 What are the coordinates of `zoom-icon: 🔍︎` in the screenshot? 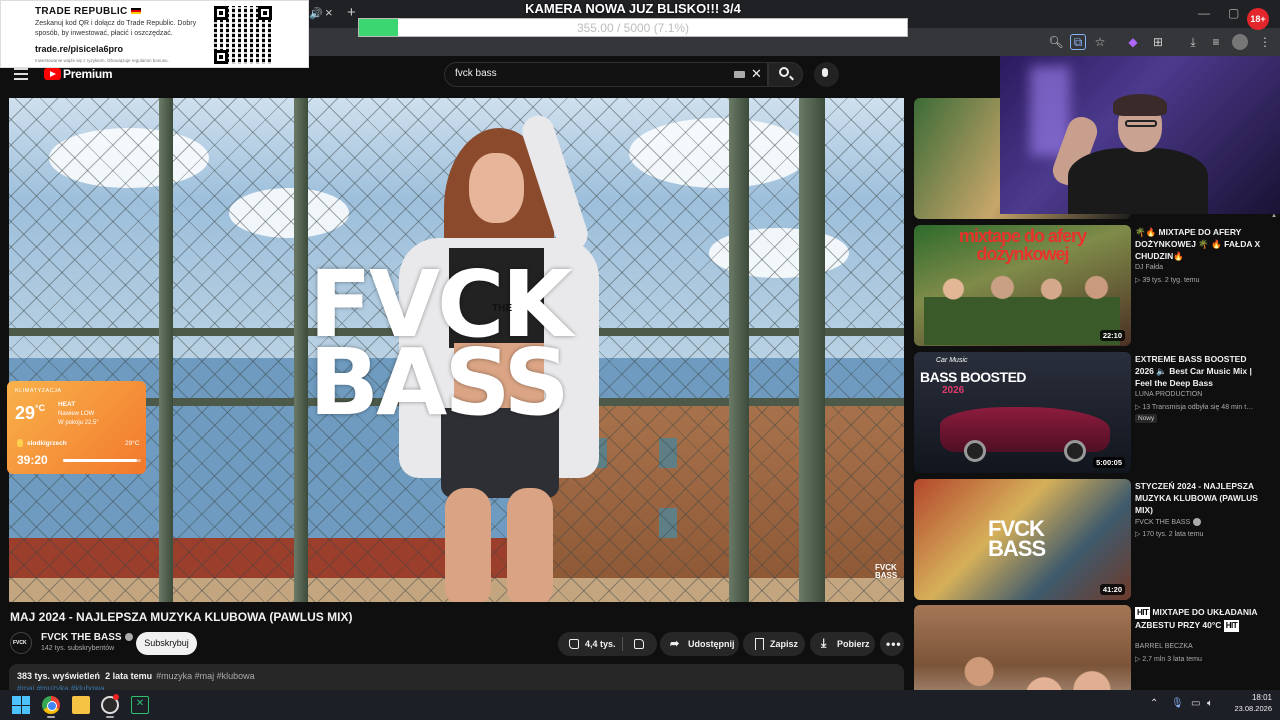 It's located at (1056, 42).